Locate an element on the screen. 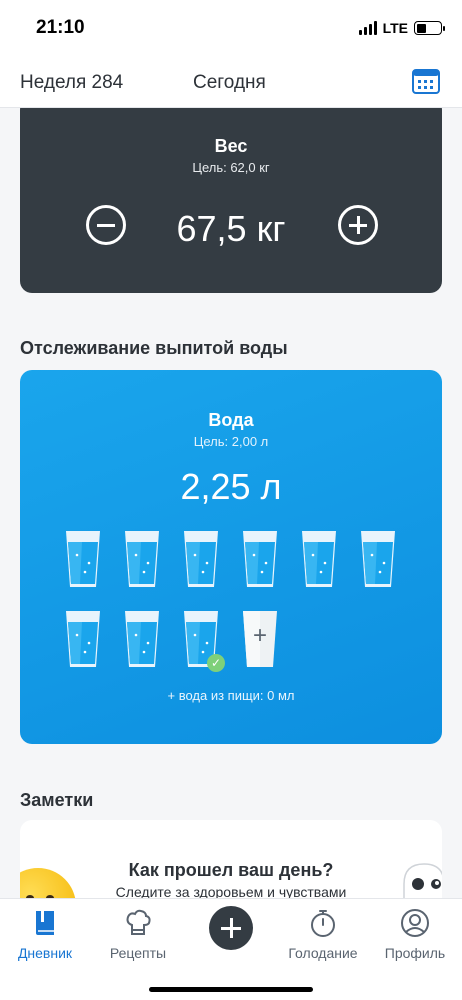 Image resolution: width=462 pixels, height=1000 pixels. tab-profile: Профиль is located at coordinates (415, 934).